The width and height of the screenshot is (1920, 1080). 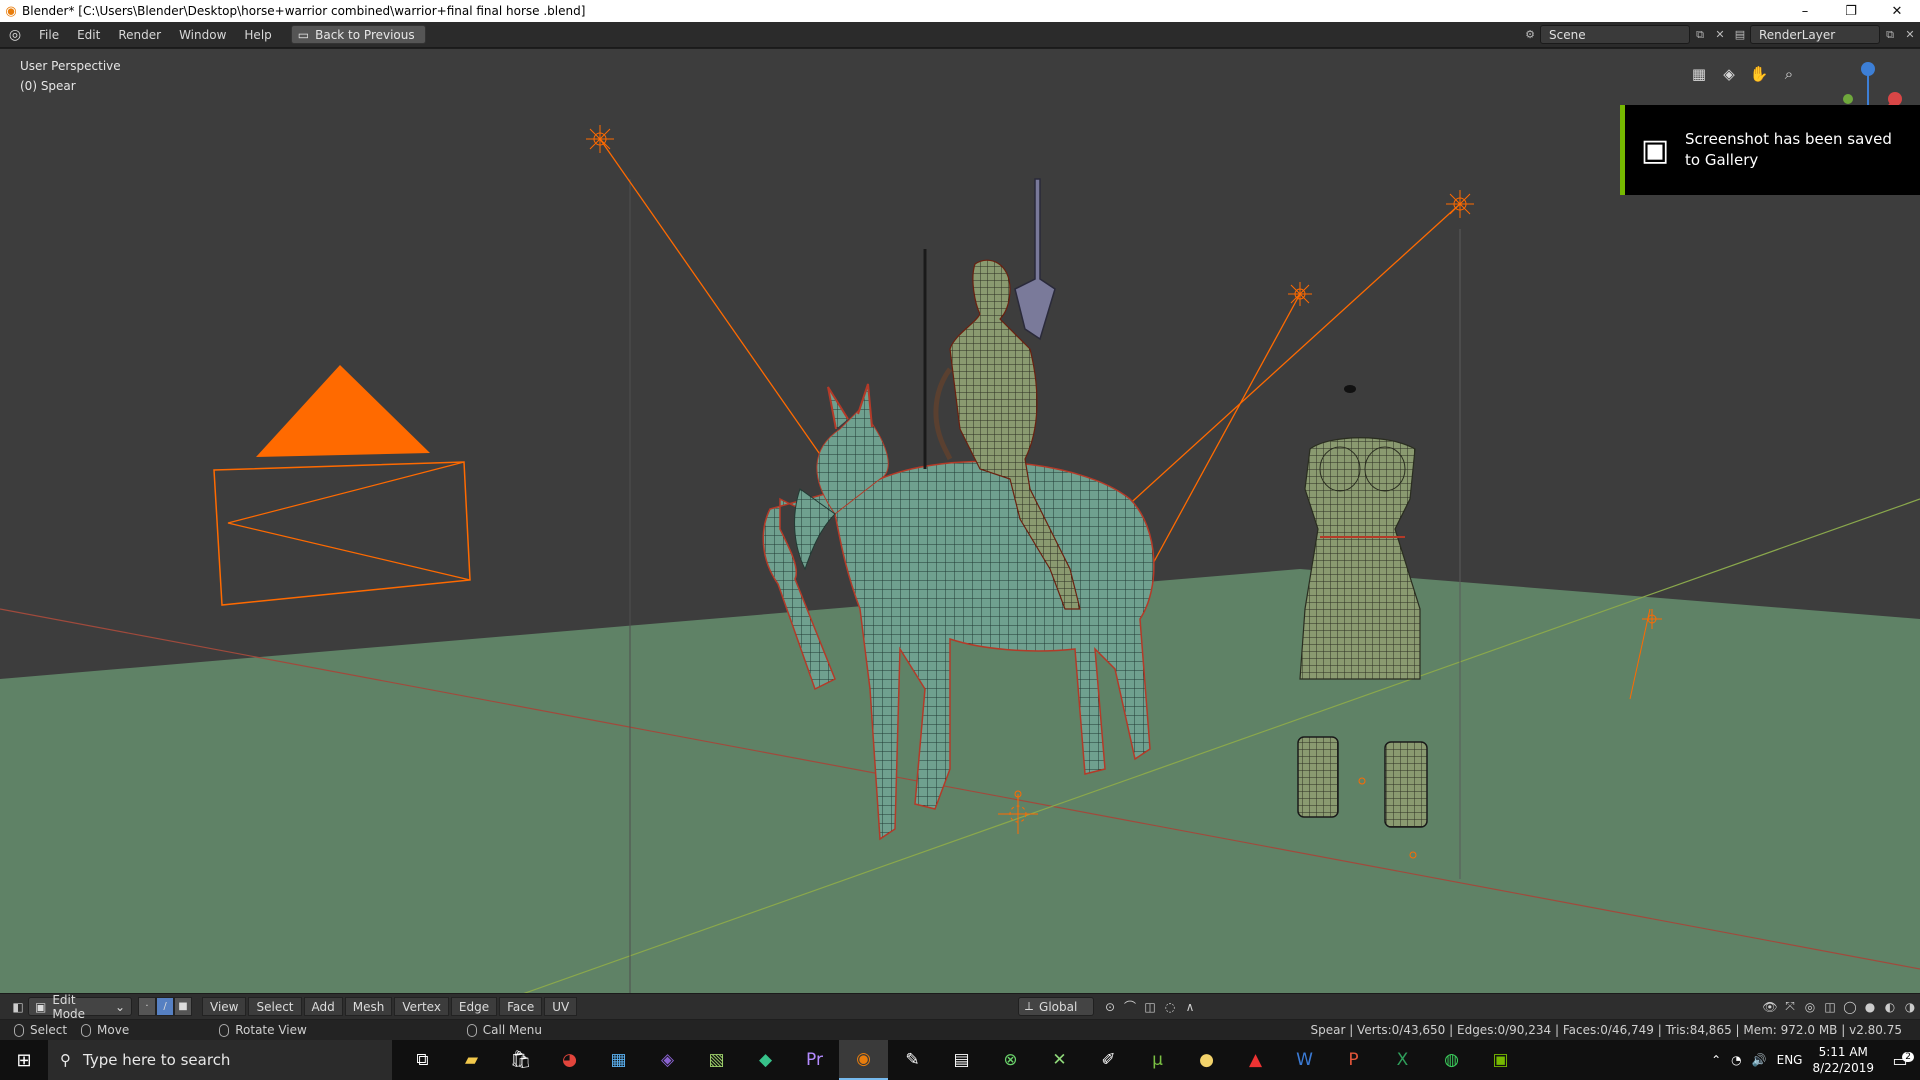 What do you see at coordinates (323, 1006) in the screenshot?
I see `menu-add: Add` at bounding box center [323, 1006].